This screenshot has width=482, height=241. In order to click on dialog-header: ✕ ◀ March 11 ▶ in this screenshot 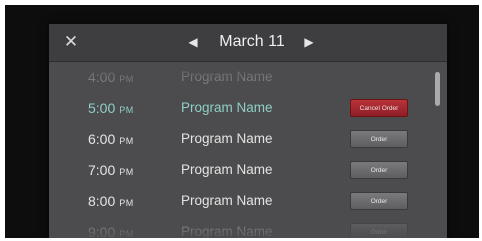, I will do `click(248, 43)`.